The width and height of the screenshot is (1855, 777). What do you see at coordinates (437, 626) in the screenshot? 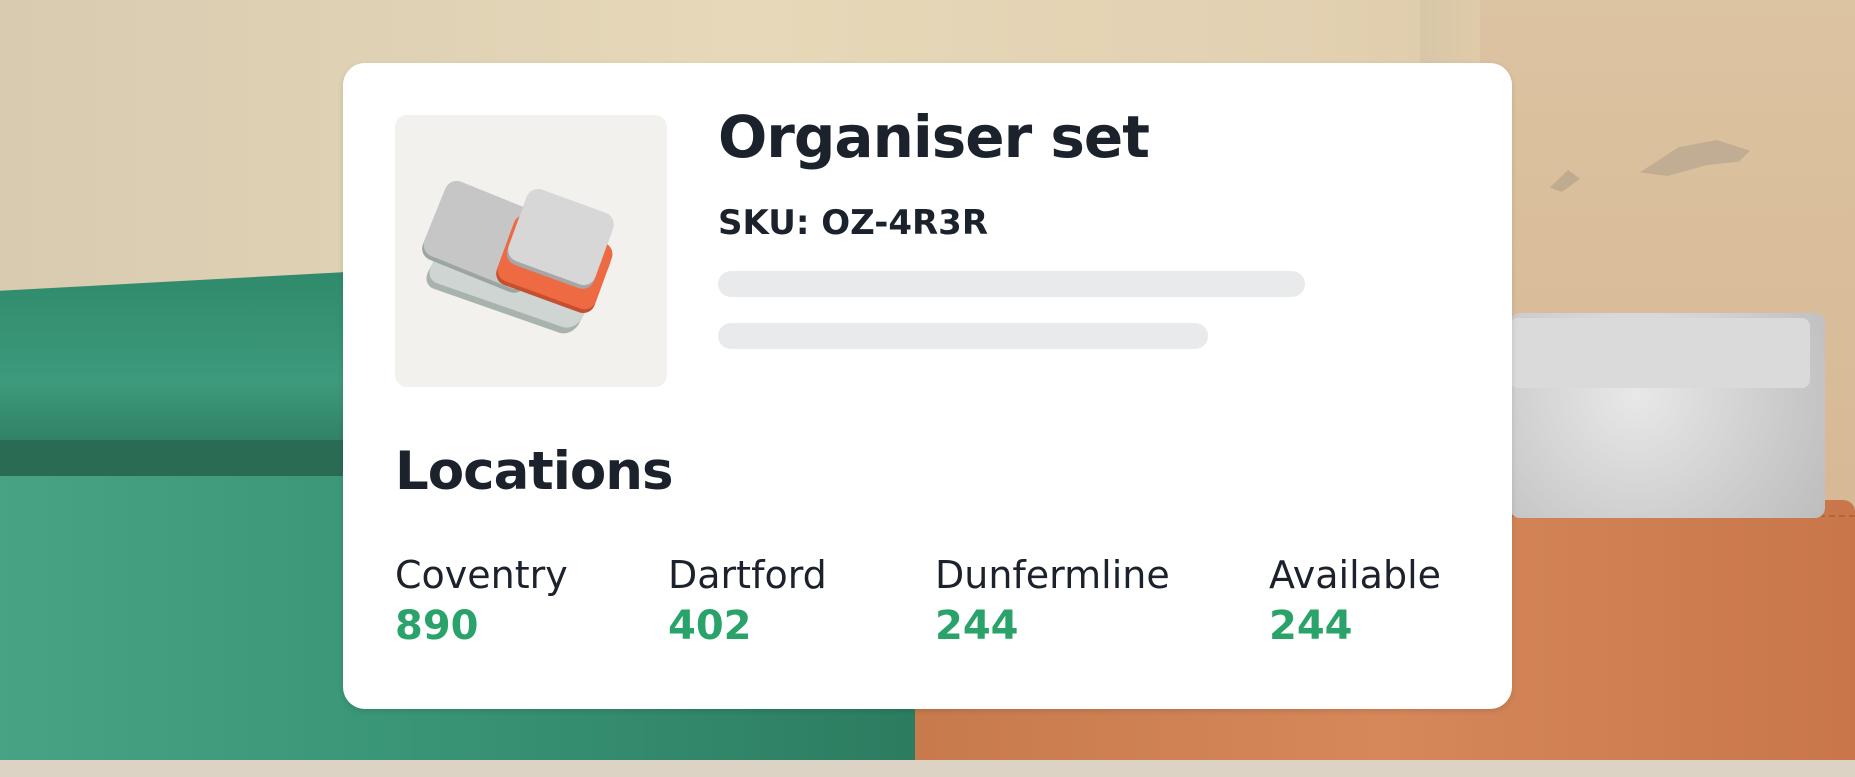
I see `location-stock-value: 890` at bounding box center [437, 626].